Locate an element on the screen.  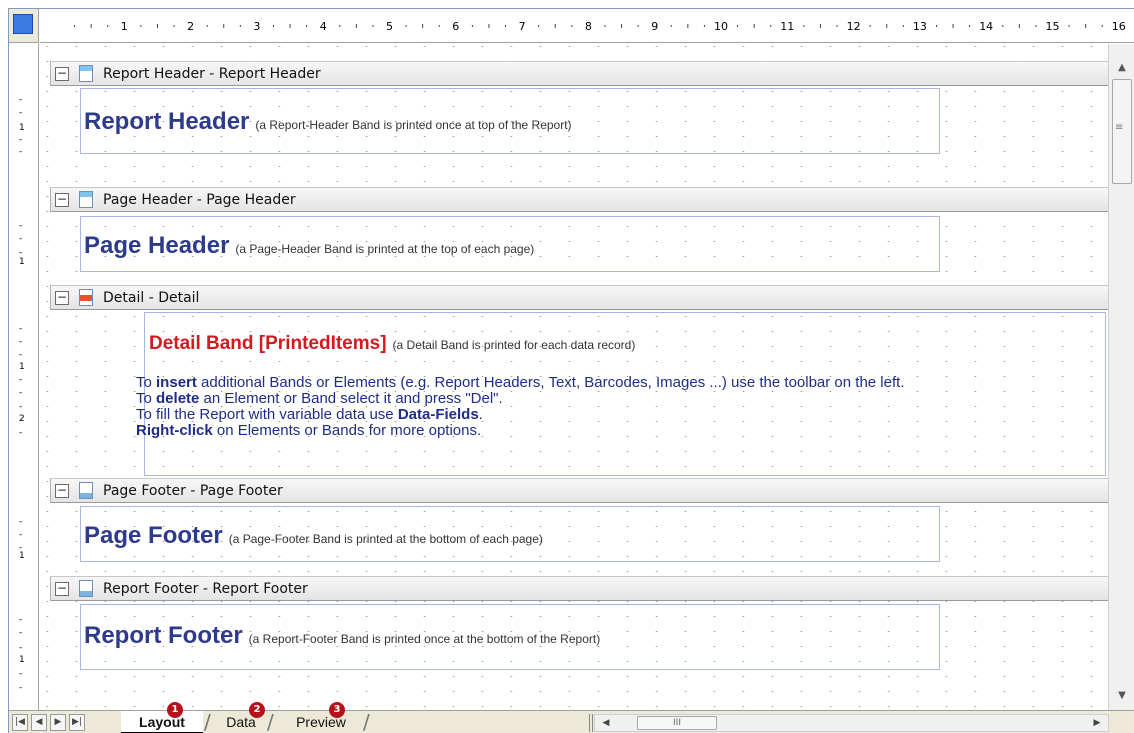
ruler-label: 2 is located at coordinates (190, 26).